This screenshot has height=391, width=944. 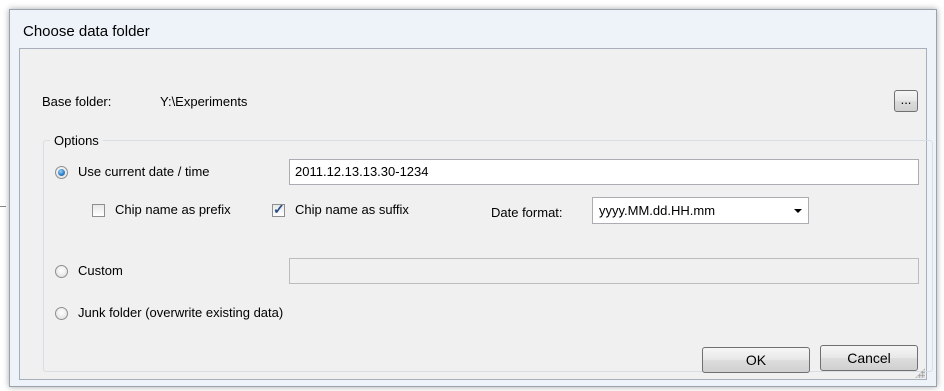 What do you see at coordinates (473, 29) in the screenshot?
I see `title-bar: Choose data folder` at bounding box center [473, 29].